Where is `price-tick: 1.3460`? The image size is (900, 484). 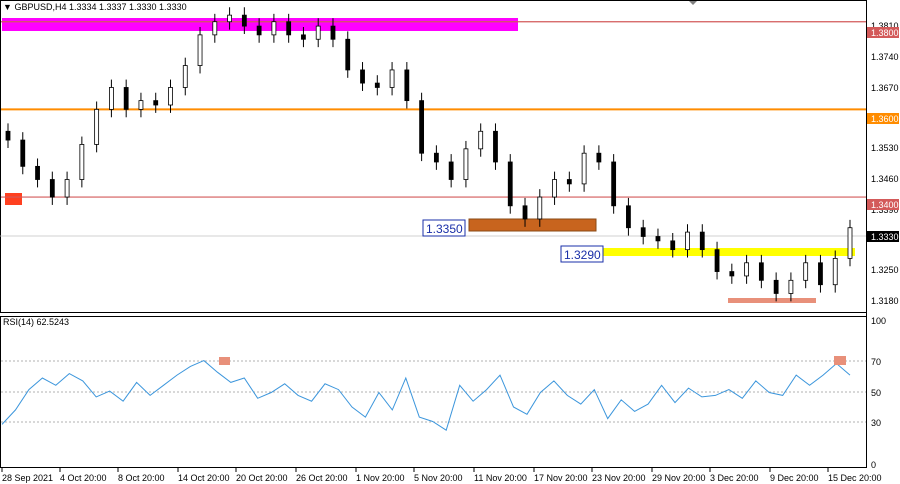 price-tick: 1.3460 is located at coordinates (885, 179).